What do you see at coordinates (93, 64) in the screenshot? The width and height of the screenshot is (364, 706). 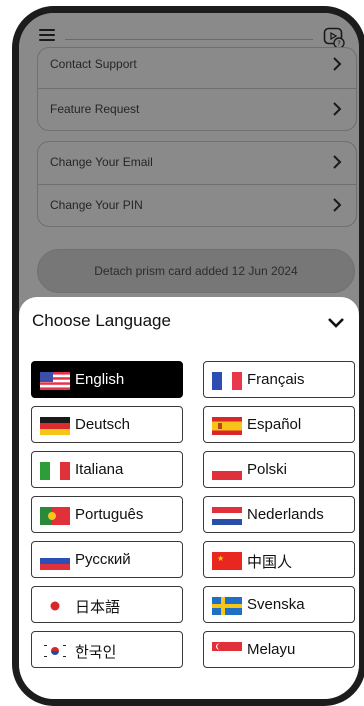 I see `contact-support-label: Contact Support` at bounding box center [93, 64].